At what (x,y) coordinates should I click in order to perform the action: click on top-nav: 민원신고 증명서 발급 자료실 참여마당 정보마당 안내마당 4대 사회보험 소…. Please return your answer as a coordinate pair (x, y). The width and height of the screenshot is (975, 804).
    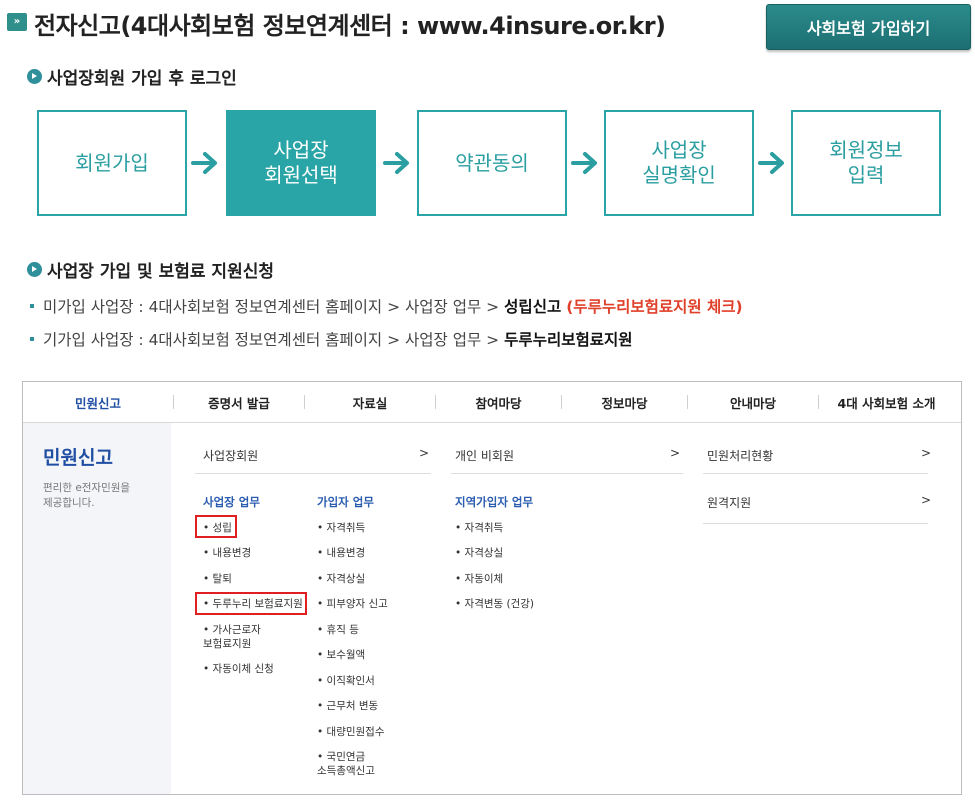
    Looking at the image, I should click on (492, 402).